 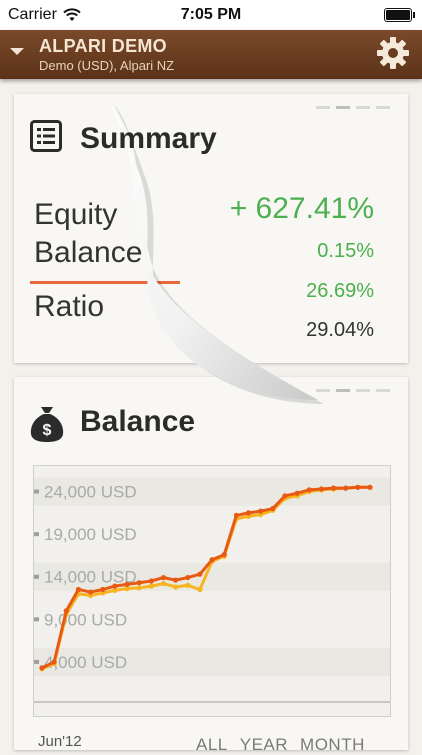 I want to click on balance-label: Balance, so click(x=88, y=252).